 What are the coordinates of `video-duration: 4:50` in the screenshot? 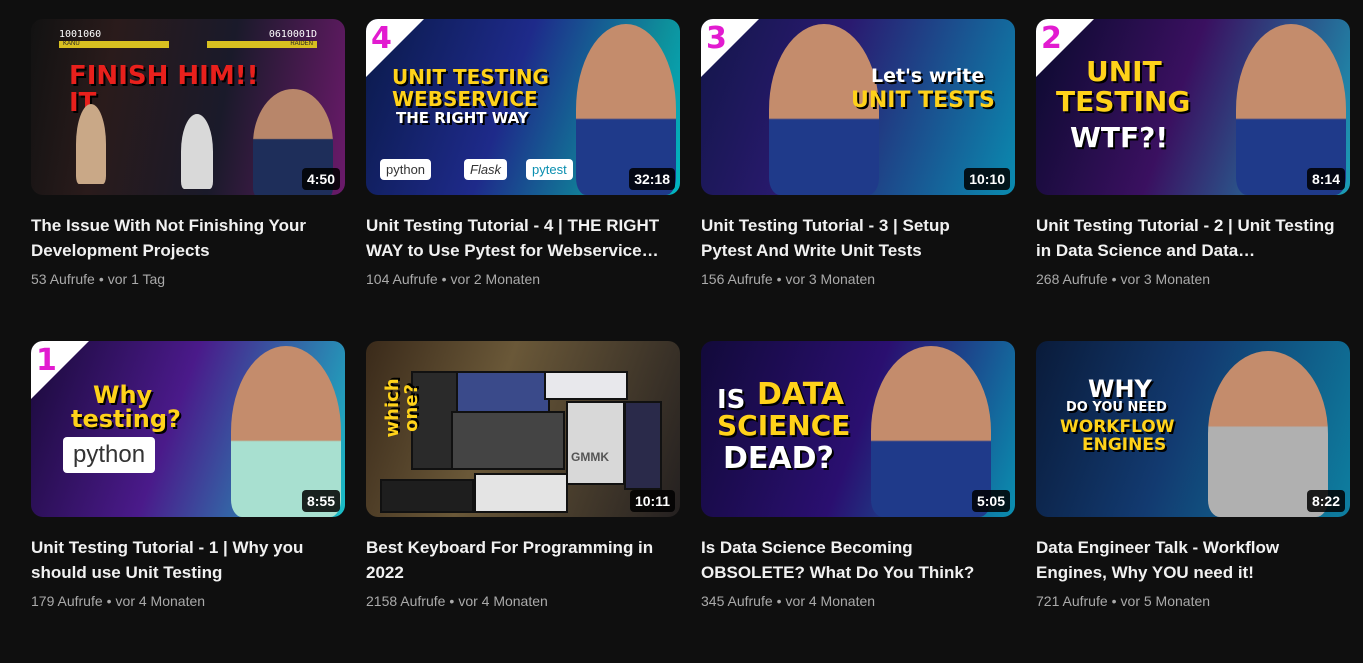 It's located at (320, 179).